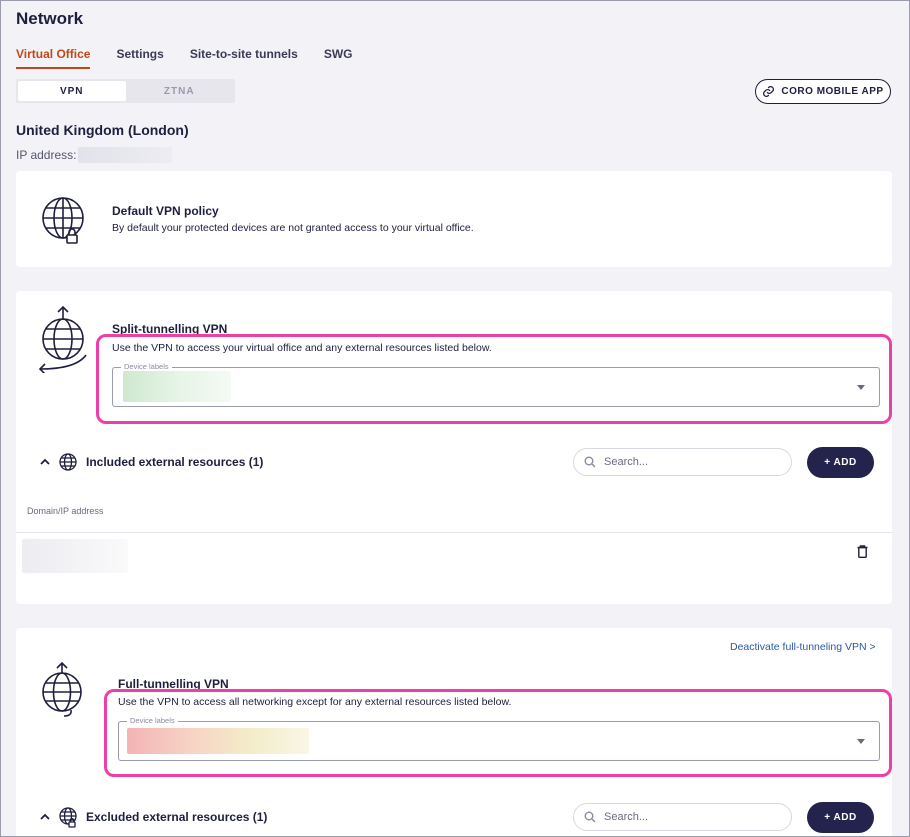 Image resolution: width=910 pixels, height=837 pixels. I want to click on split-device-labels-select: Device labels, so click(496, 384).